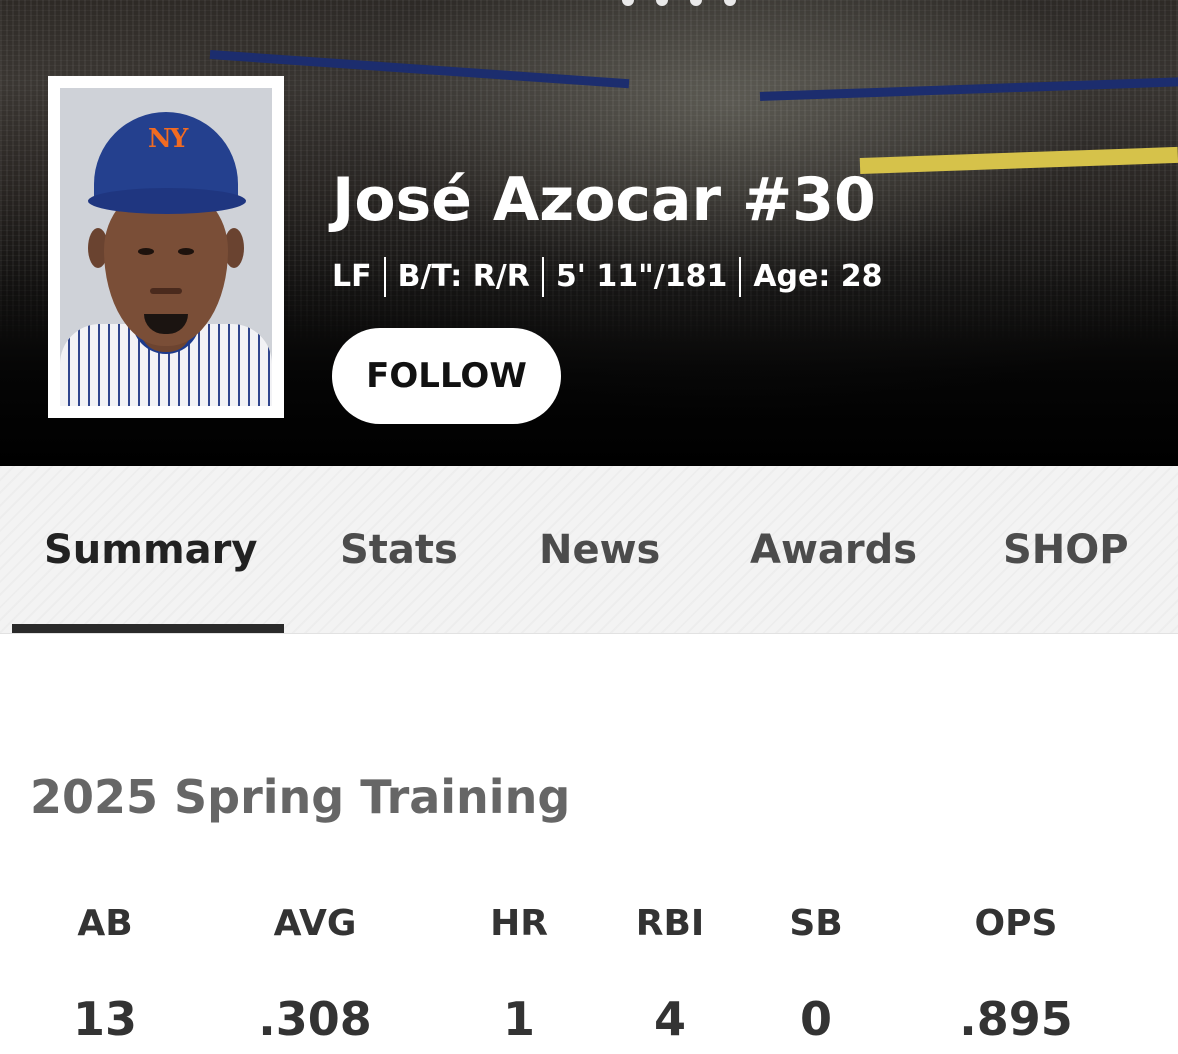 The width and height of the screenshot is (1178, 1054). Describe the element at coordinates (1016, 975) in the screenshot. I see `stat-column-ops: OPS .895` at that location.